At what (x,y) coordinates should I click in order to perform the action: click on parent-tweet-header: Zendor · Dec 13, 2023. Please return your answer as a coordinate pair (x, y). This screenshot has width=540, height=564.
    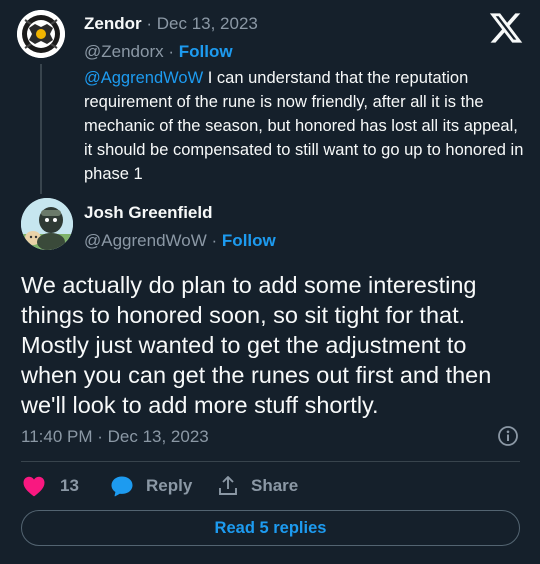
    Looking at the image, I should click on (171, 24).